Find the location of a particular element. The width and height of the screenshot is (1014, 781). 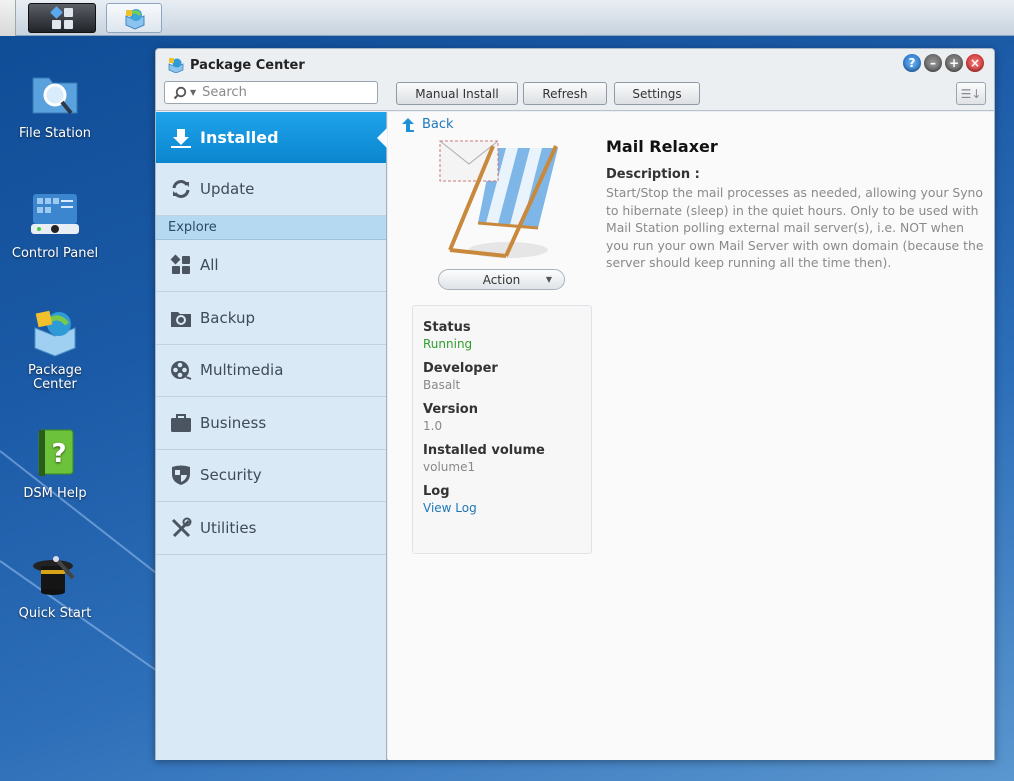

desktop-icon-dsm-help: ? DSM Help is located at coordinates (55, 464).